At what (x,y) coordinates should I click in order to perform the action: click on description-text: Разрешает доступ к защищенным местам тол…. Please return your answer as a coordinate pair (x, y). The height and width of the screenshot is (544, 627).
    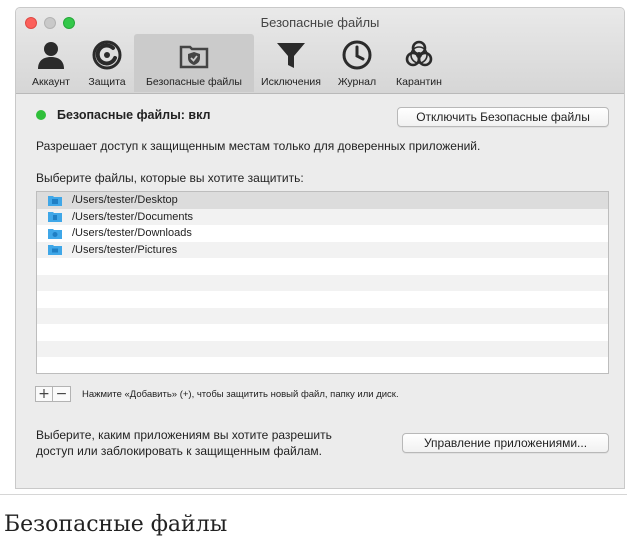
    Looking at the image, I should click on (258, 146).